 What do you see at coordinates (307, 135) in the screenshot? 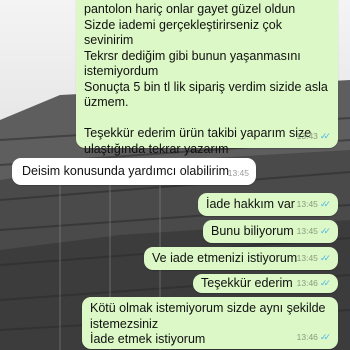
I see `message-time: 13:43` at bounding box center [307, 135].